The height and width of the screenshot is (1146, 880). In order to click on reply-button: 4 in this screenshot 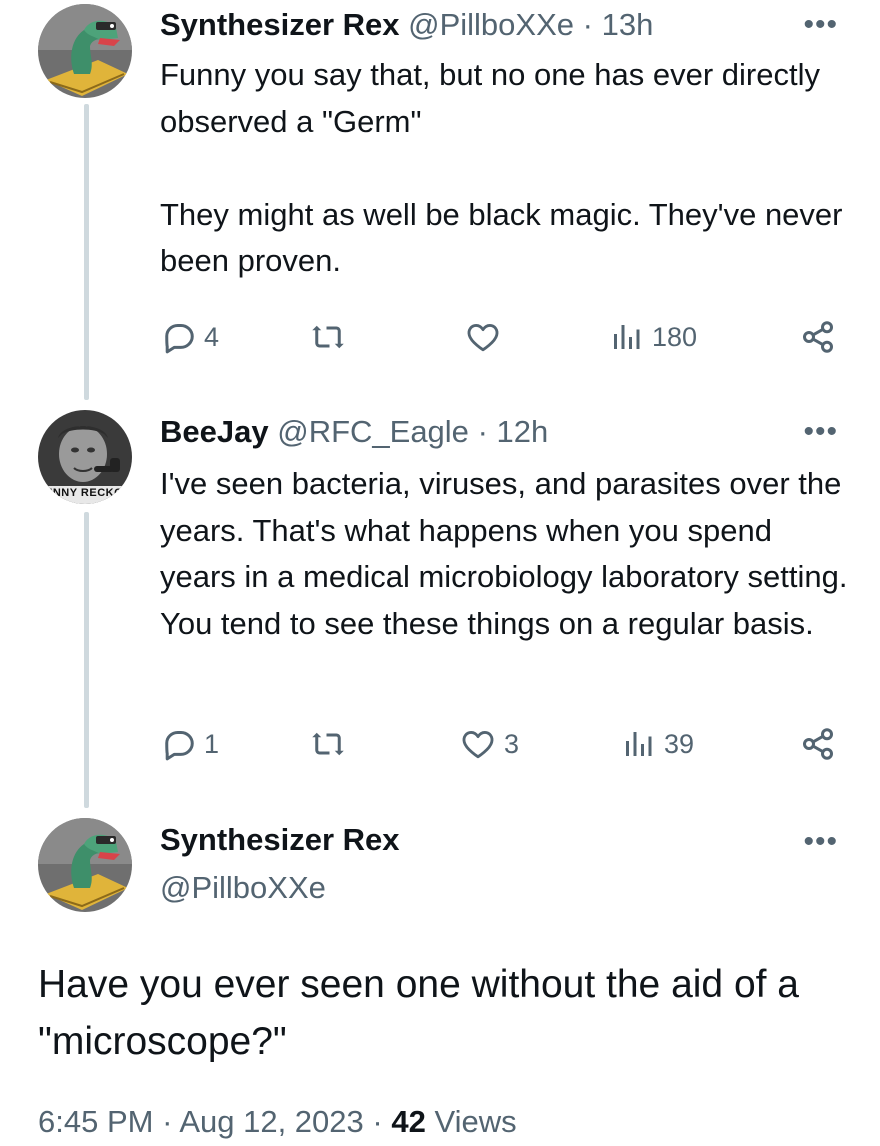, I will do `click(189, 337)`.